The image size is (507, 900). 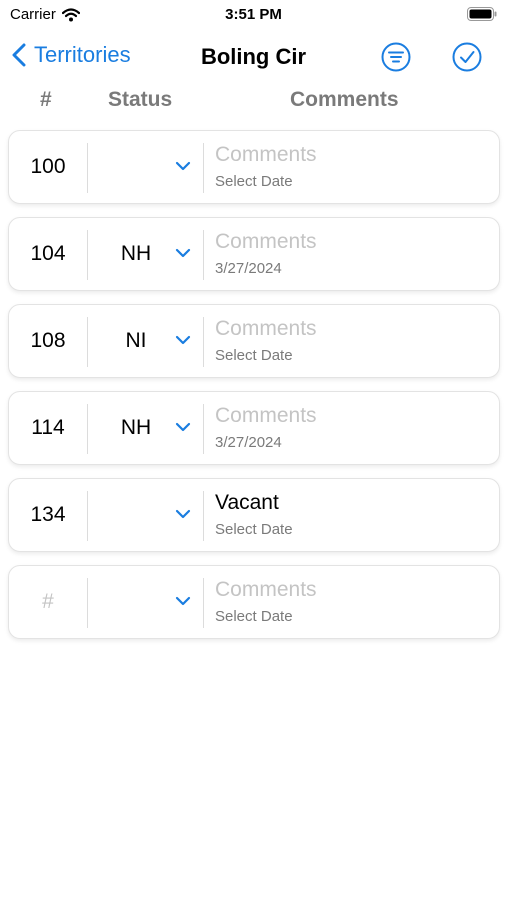 I want to click on comments-cell: Vacant Select Date, so click(x=355, y=513).